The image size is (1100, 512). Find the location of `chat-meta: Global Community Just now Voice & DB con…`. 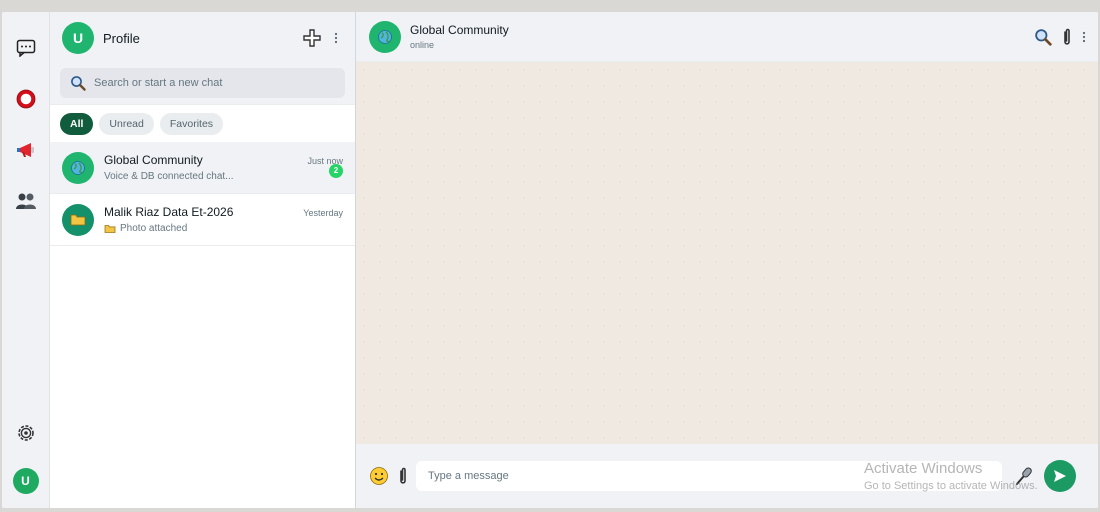

chat-meta: Global Community Just now Voice & DB con… is located at coordinates (223, 167).